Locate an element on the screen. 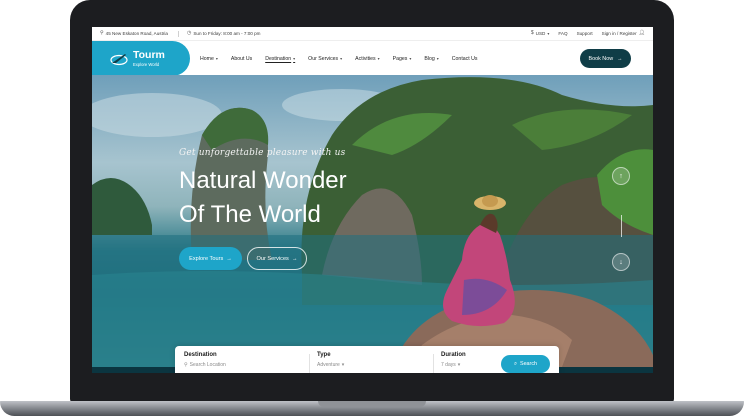 This screenshot has width=744, height=416. signin-label: Sign in / Register is located at coordinates (619, 33).